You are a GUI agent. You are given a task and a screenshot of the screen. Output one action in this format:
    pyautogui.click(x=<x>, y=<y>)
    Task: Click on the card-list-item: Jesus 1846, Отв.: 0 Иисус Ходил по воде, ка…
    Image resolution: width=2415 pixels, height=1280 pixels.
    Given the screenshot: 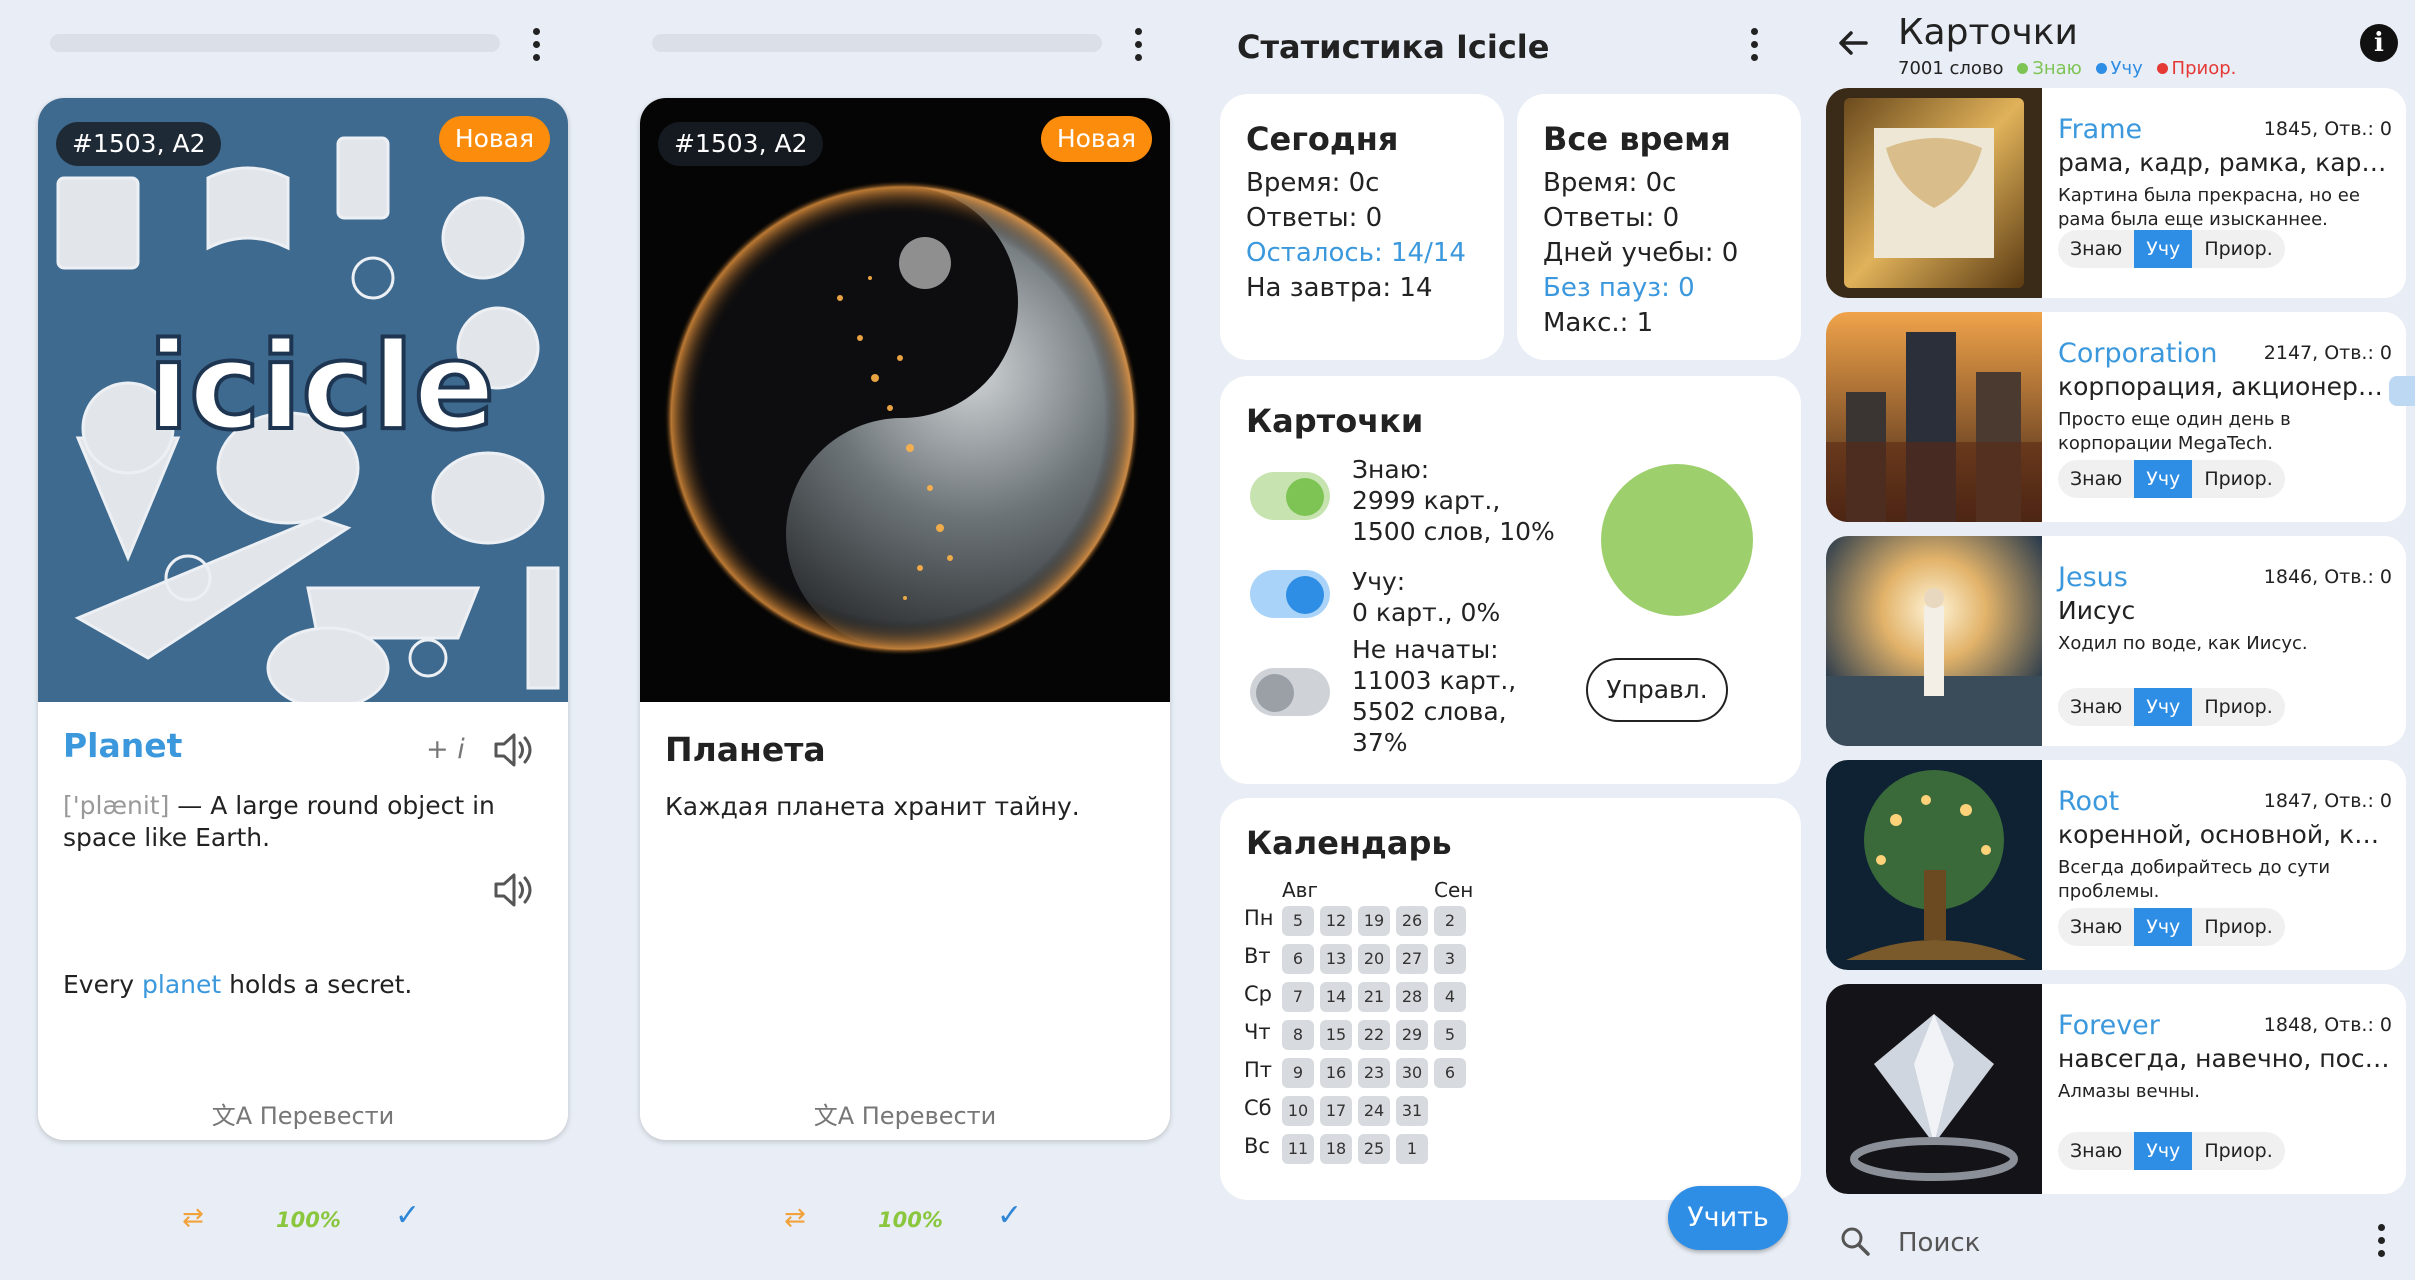 What is the action you would take?
    pyautogui.click(x=2116, y=641)
    